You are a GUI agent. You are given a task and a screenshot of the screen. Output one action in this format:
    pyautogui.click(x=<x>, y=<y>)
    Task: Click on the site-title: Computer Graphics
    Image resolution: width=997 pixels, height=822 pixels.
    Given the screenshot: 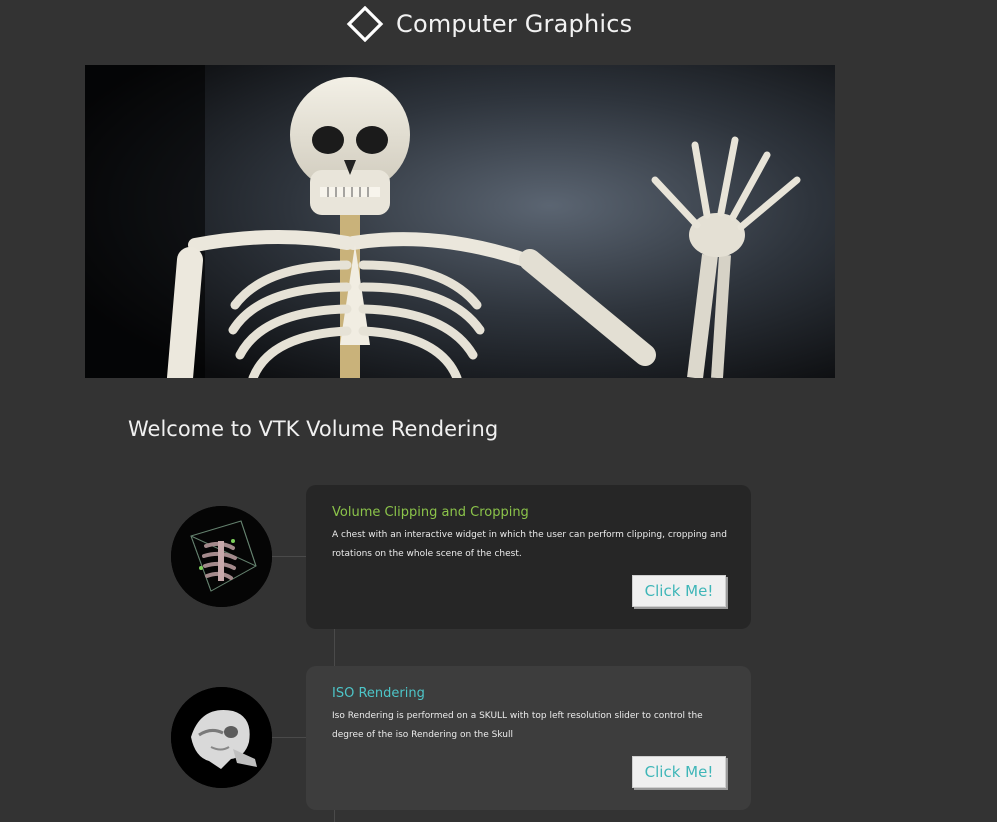 What is the action you would take?
    pyautogui.click(x=514, y=24)
    